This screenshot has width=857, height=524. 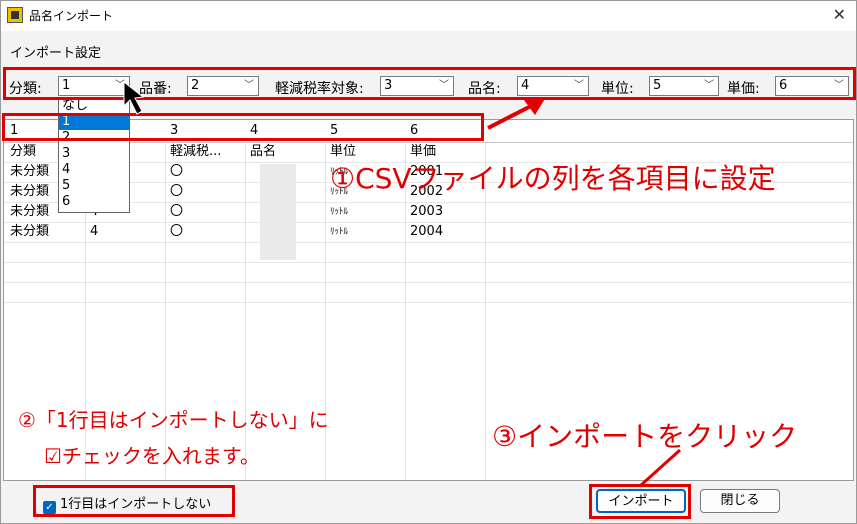 What do you see at coordinates (94, 138) in the screenshot?
I see `dropdown-option: 2` at bounding box center [94, 138].